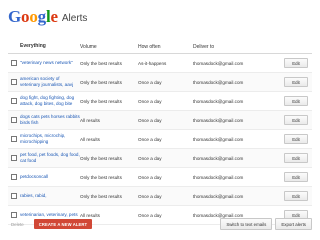 This screenshot has height=240, width=320. Describe the element at coordinates (152, 63) in the screenshot. I see `alert-frequency: As-it-happens` at that location.